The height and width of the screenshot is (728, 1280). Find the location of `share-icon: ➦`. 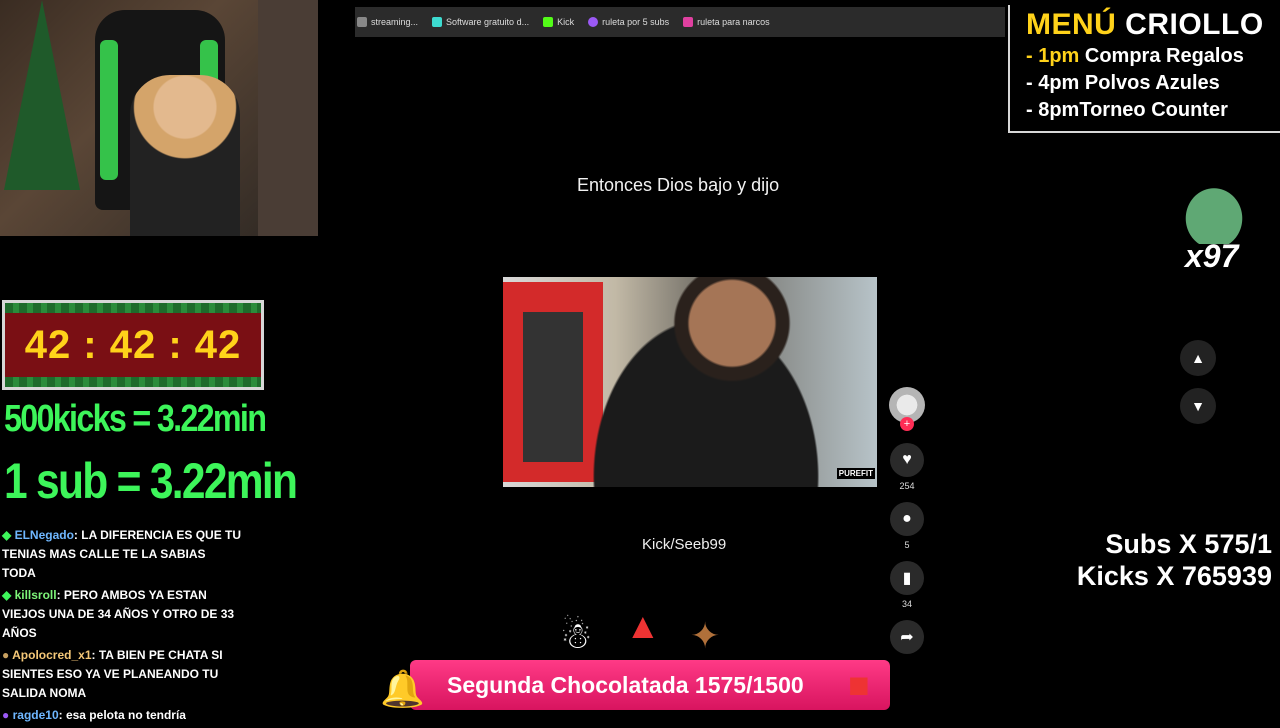

share-icon: ➦ is located at coordinates (907, 637).